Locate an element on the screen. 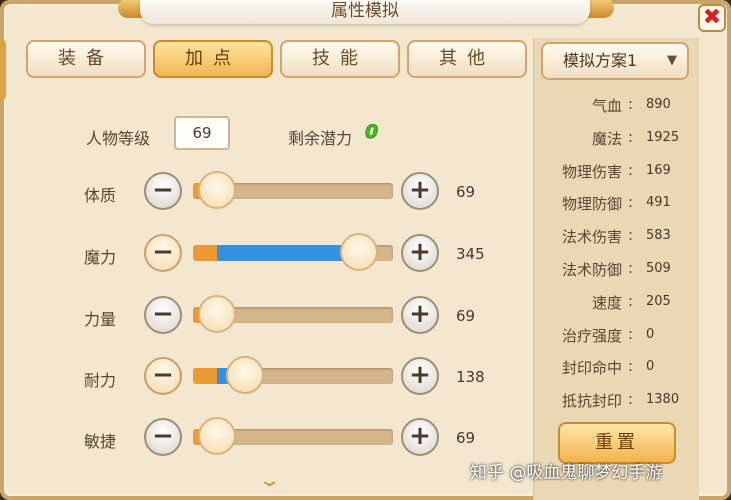 The width and height of the screenshot is (731, 500). title-bar: 属性模拟 is located at coordinates (365, 12).